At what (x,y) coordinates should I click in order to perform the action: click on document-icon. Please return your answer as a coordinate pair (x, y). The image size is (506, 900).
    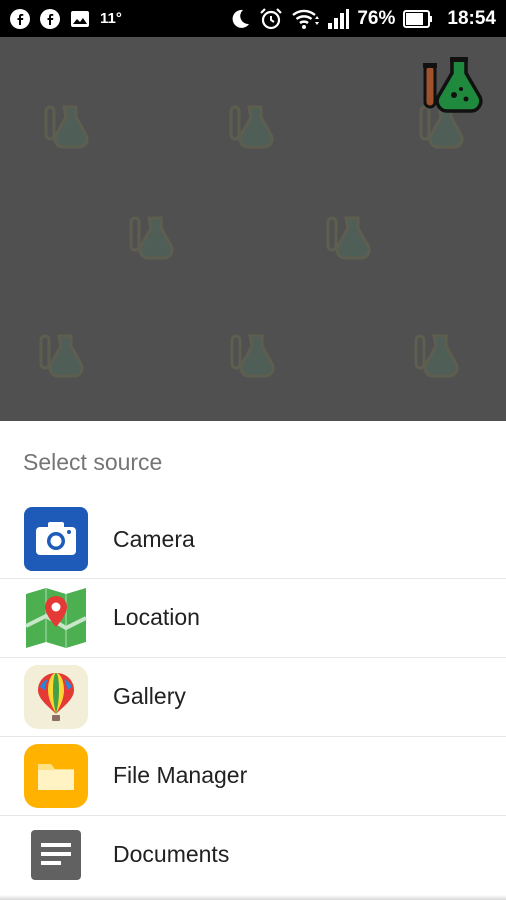
    Looking at the image, I should click on (56, 855).